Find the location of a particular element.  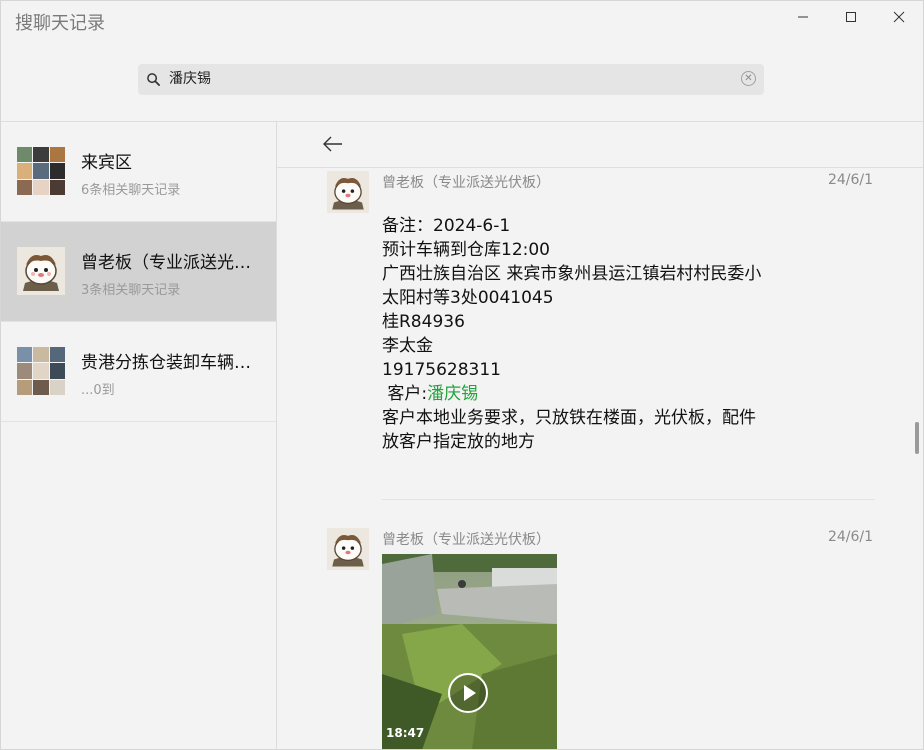

play-button is located at coordinates (468, 693).